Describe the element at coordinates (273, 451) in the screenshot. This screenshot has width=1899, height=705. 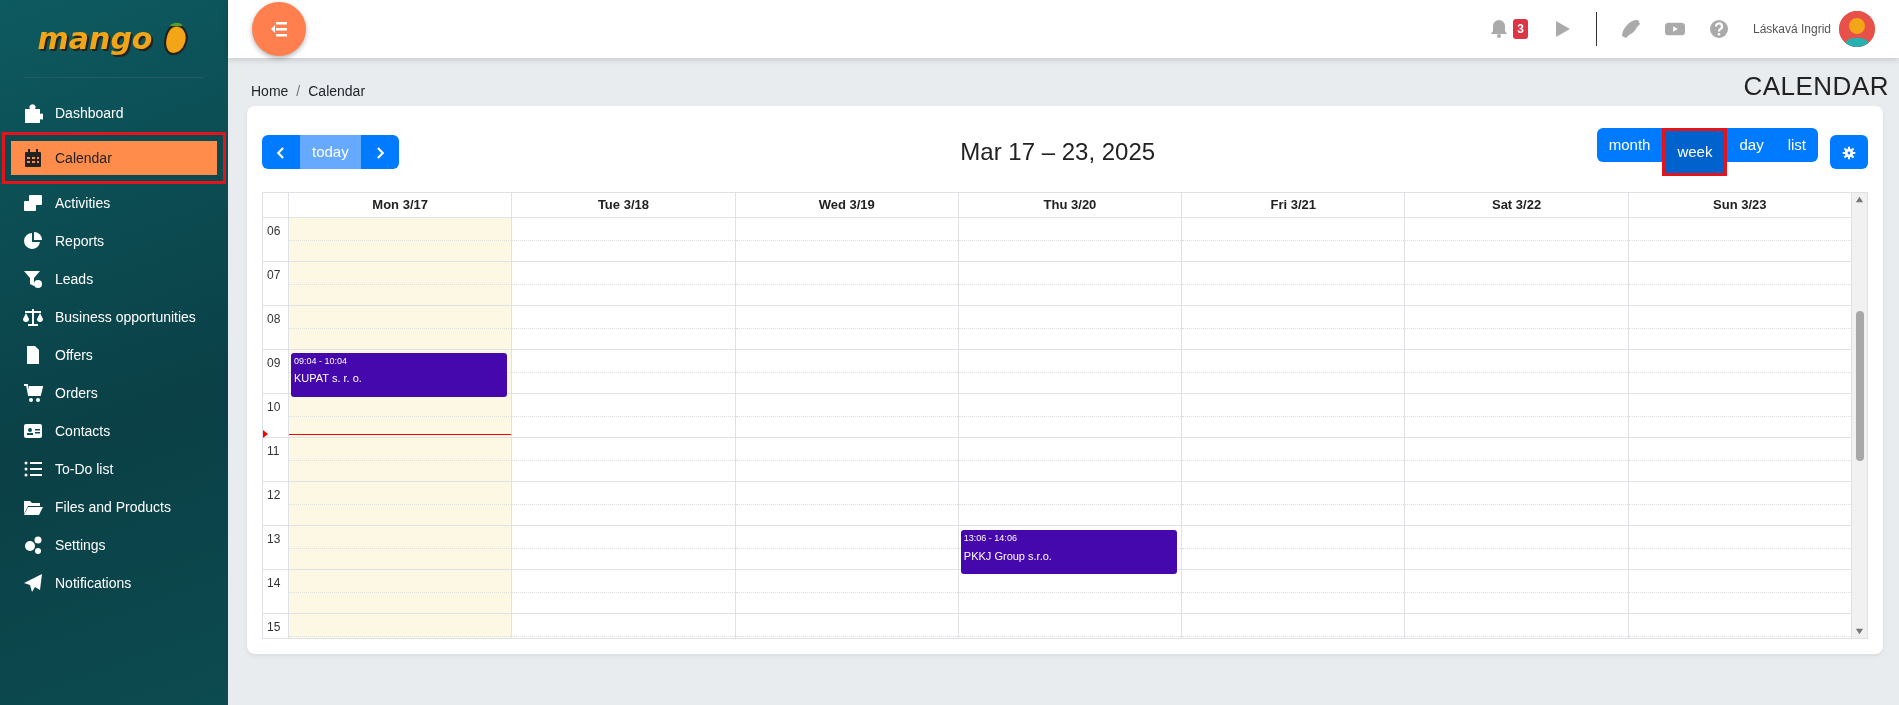
I see `time-label: 11` at that location.